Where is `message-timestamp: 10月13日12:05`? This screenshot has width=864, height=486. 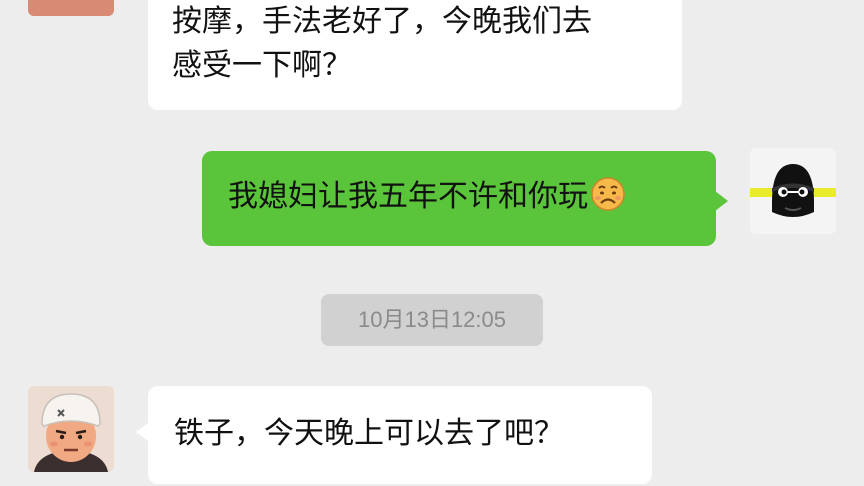 message-timestamp: 10月13日12:05 is located at coordinates (432, 320).